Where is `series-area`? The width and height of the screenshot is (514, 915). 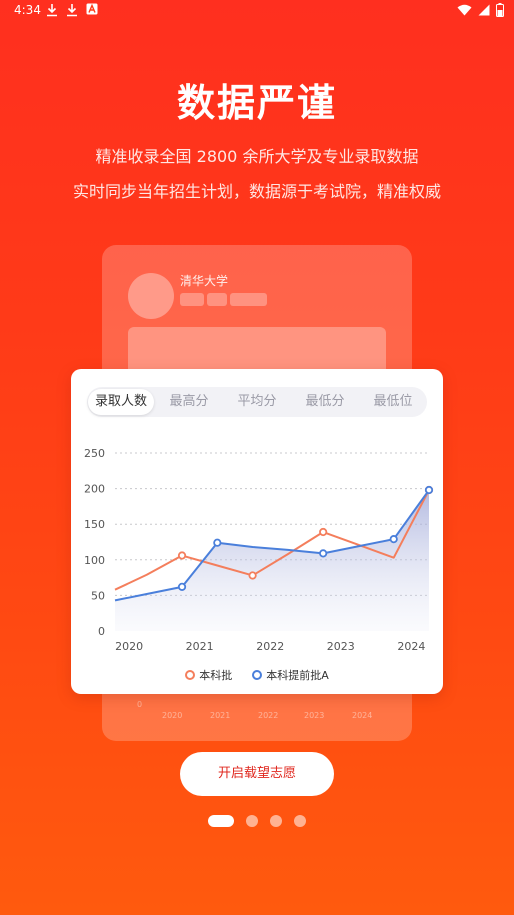 series-area is located at coordinates (272, 560).